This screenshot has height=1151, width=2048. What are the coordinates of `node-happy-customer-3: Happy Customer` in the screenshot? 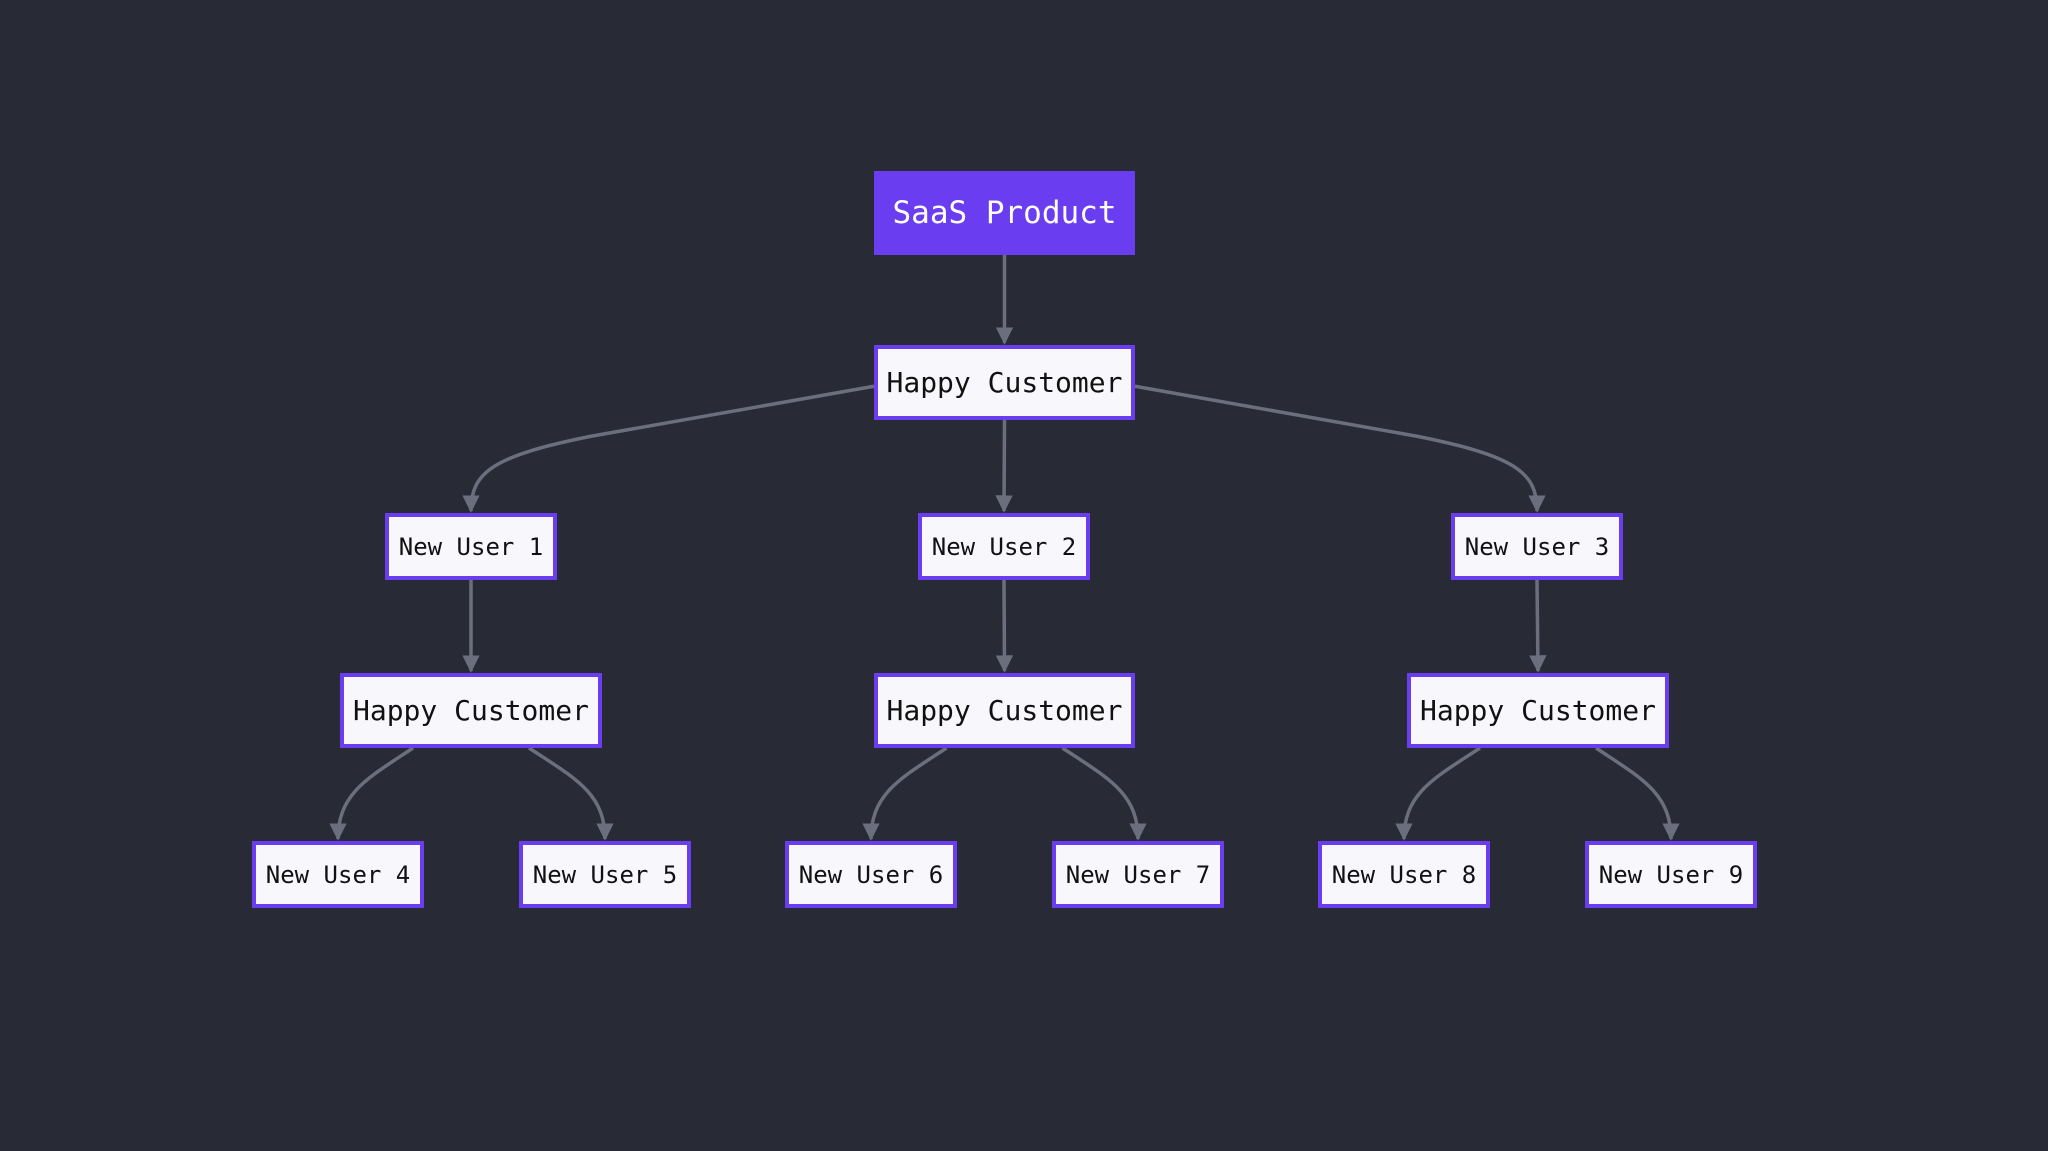 It's located at (1538, 710).